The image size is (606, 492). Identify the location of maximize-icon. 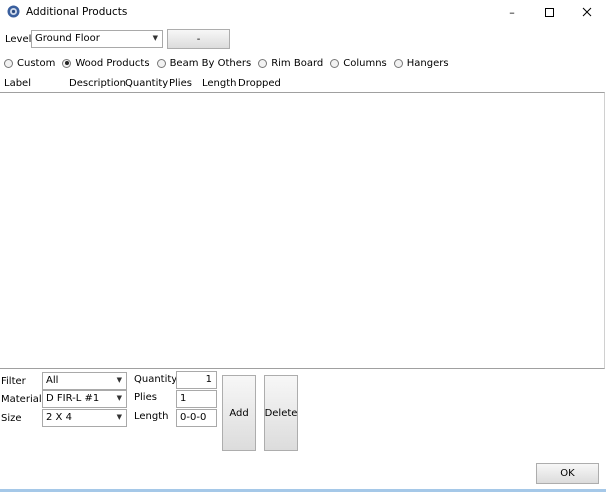
(549, 12).